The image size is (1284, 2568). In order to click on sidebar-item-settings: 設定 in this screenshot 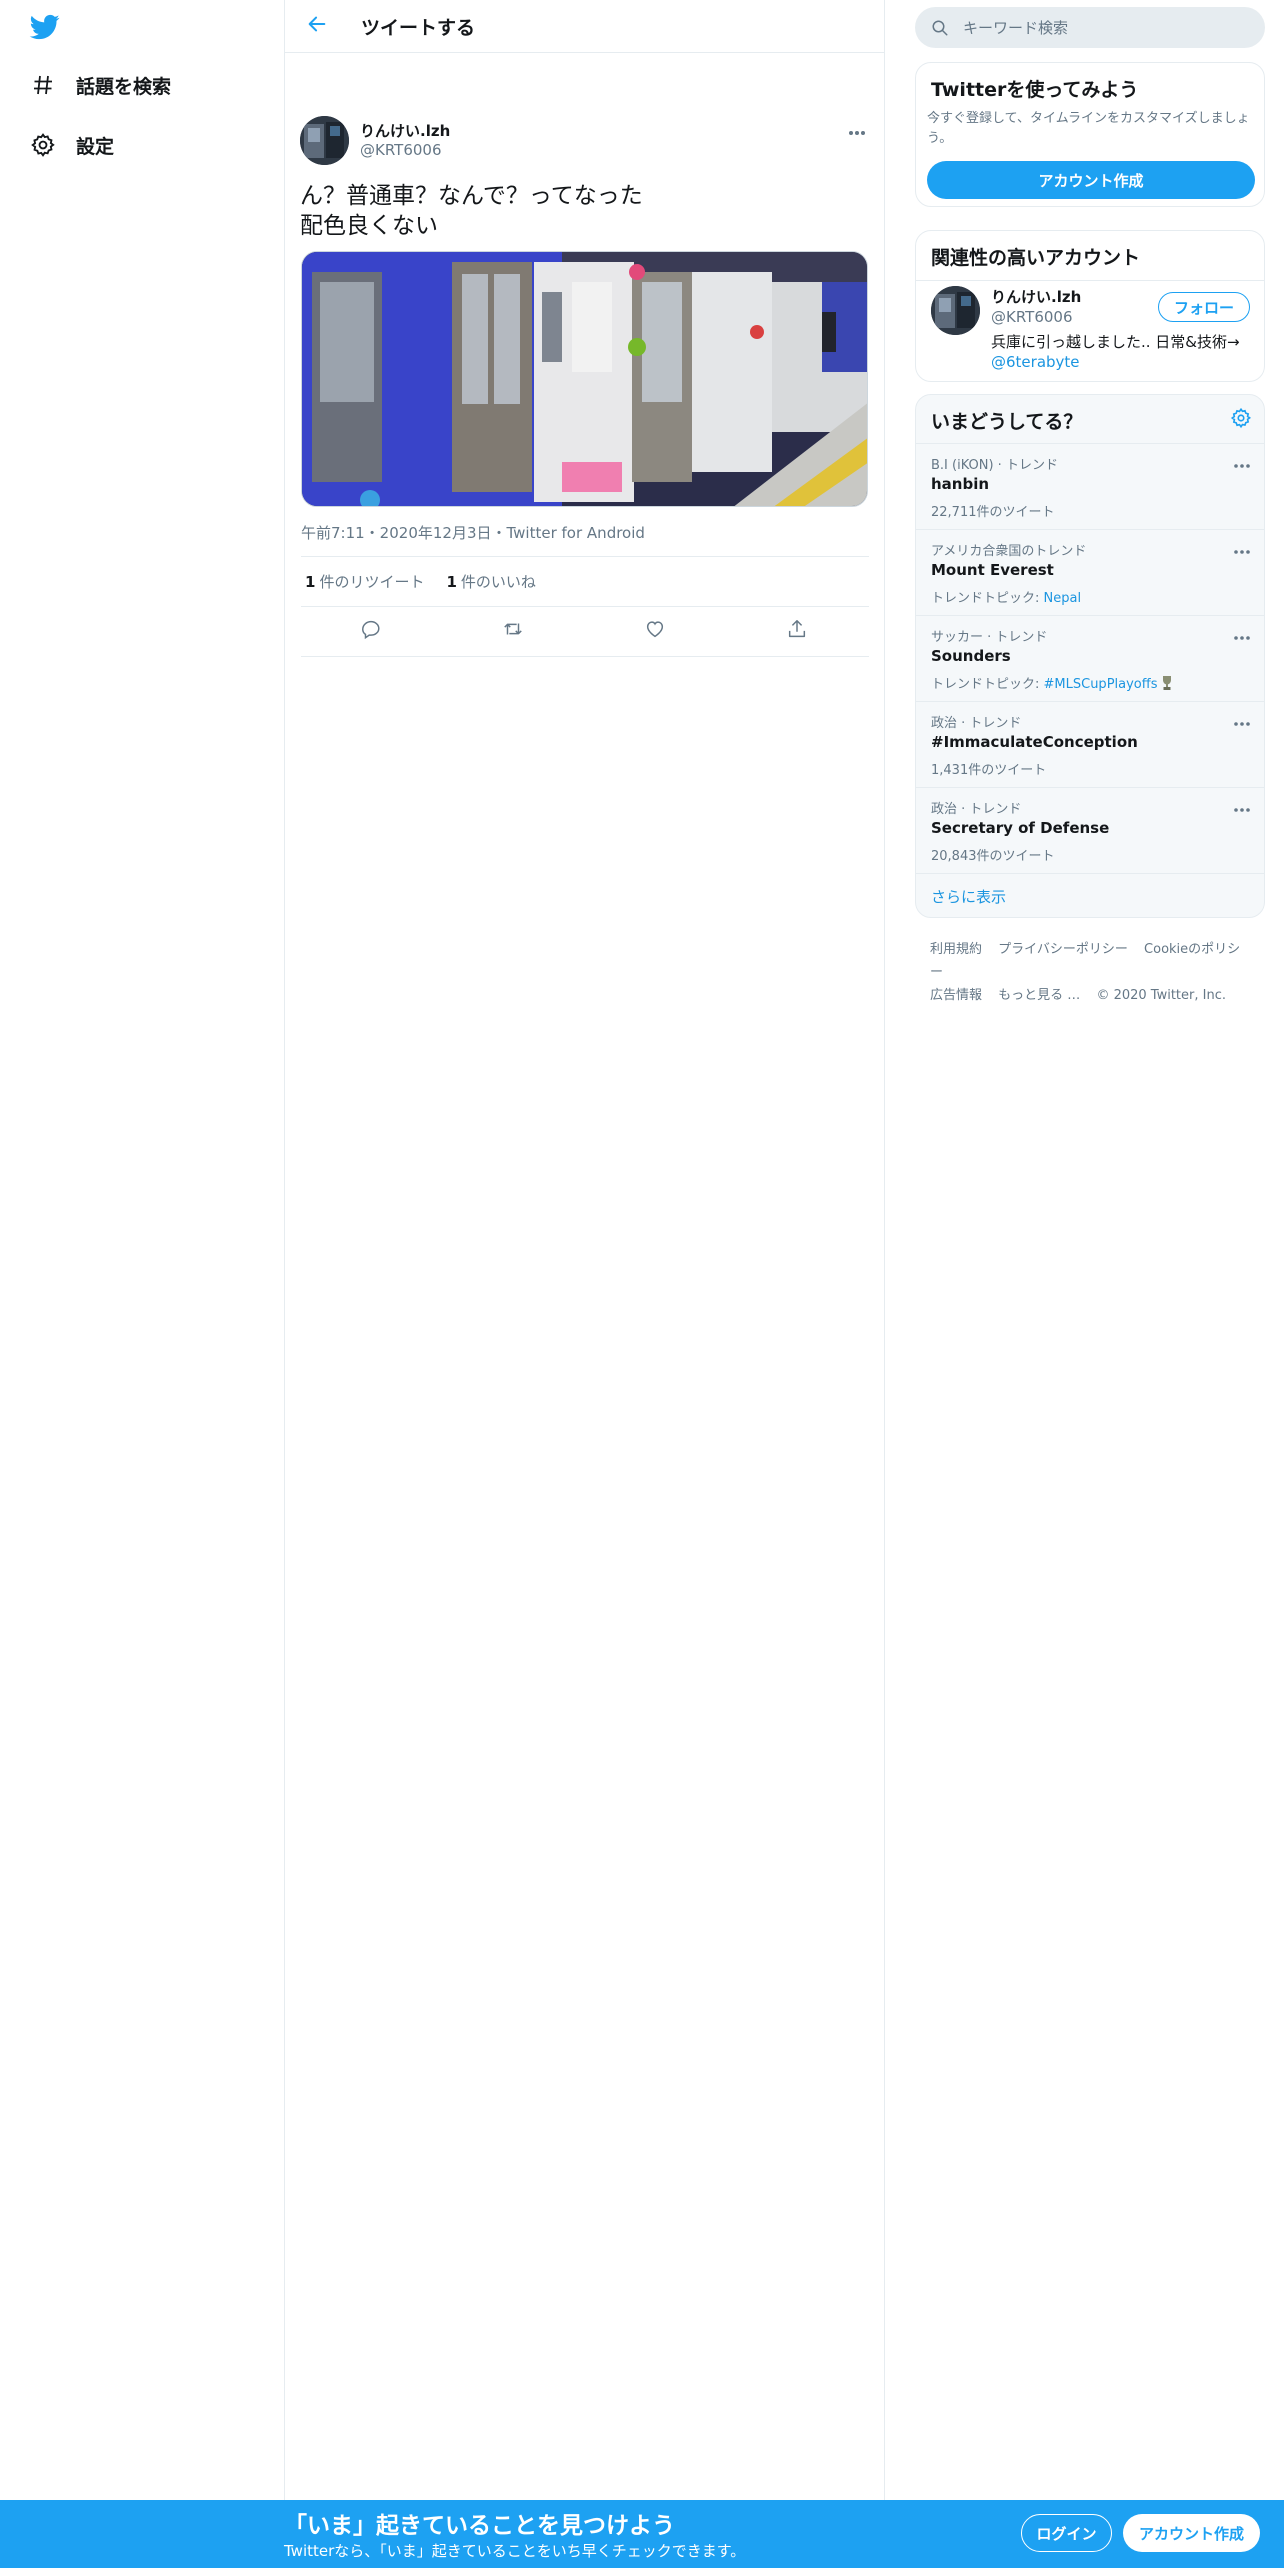, I will do `click(71, 145)`.